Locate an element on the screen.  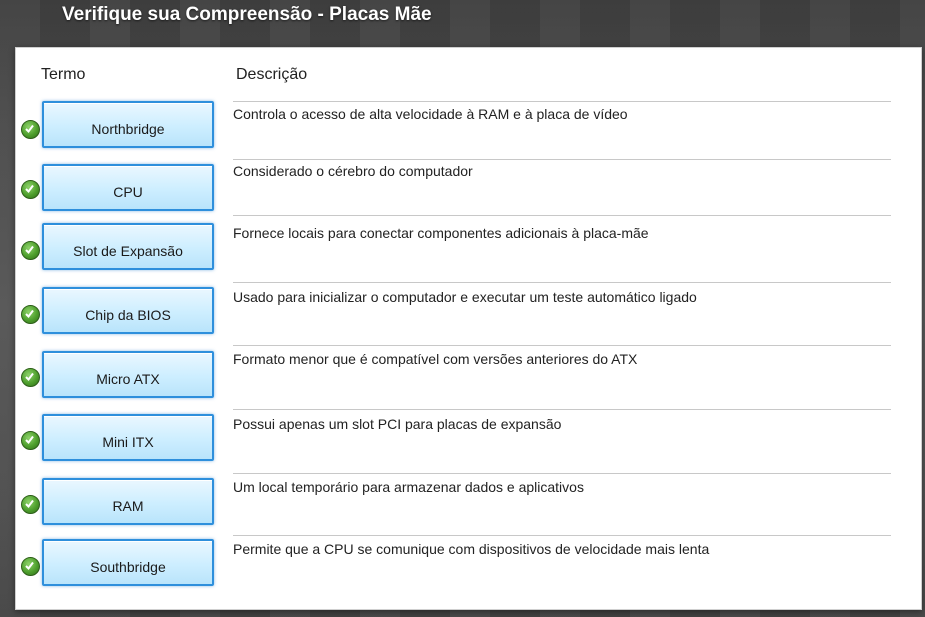
term-button-micro-atx: Micro ATX is located at coordinates (128, 374).